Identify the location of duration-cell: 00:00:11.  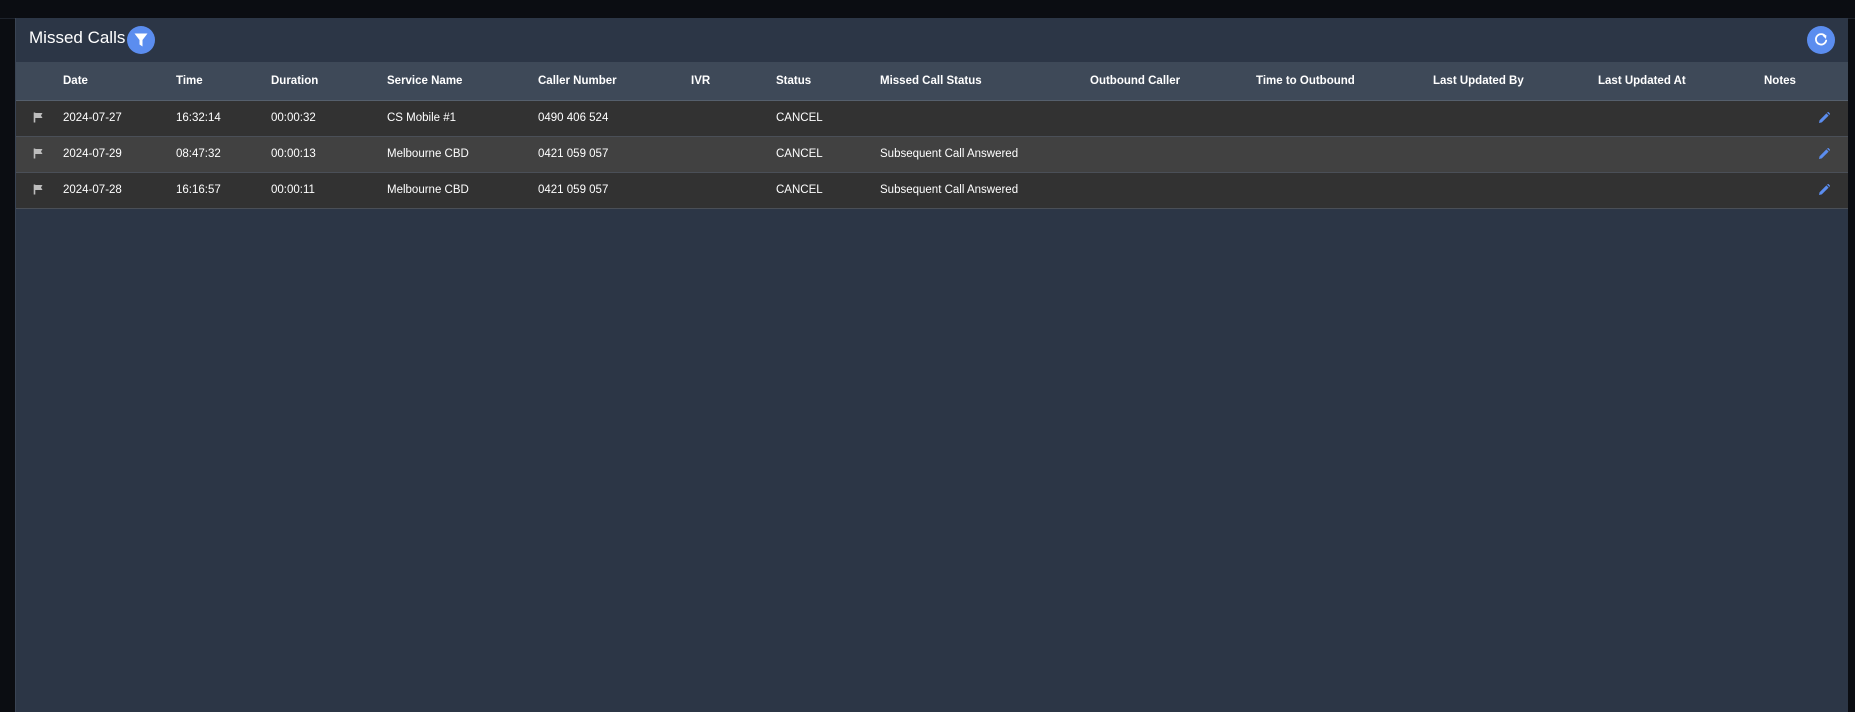
(329, 190).